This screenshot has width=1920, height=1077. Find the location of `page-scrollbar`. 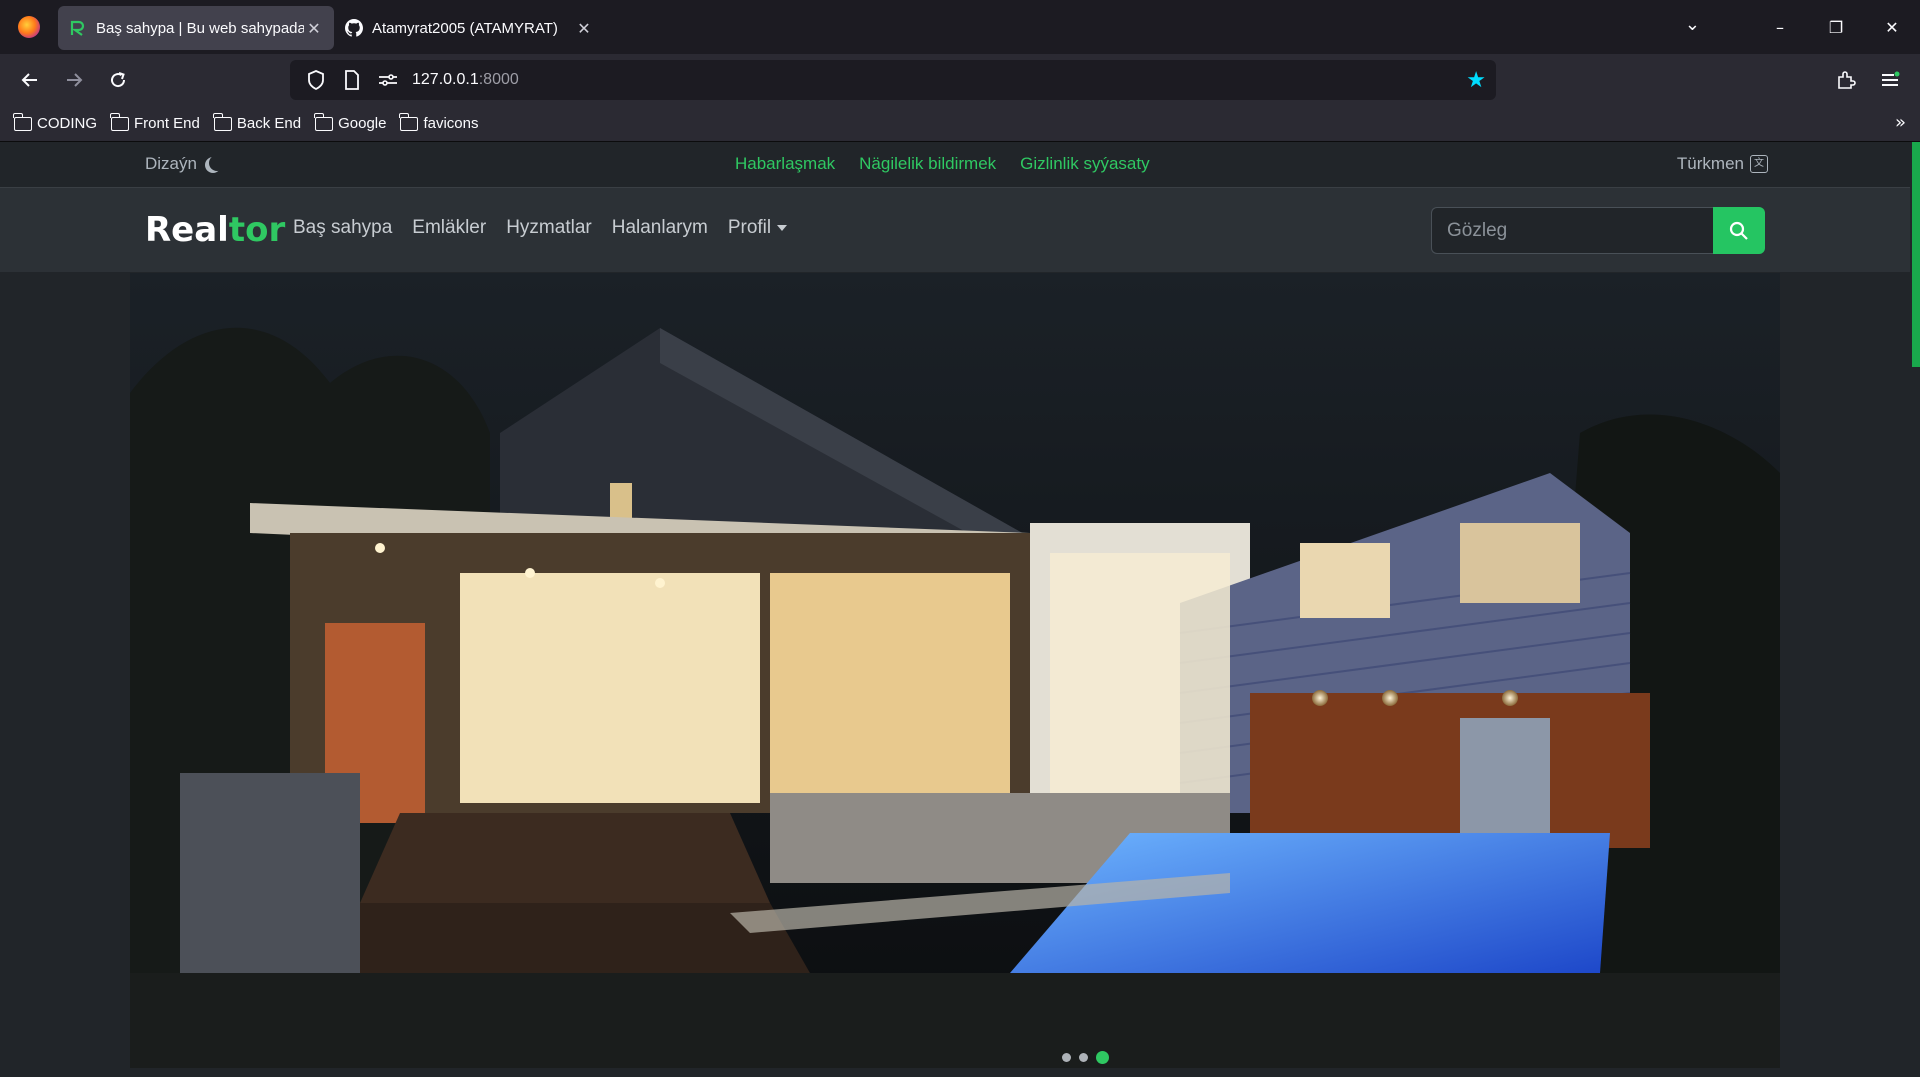

page-scrollbar is located at coordinates (1915, 609).